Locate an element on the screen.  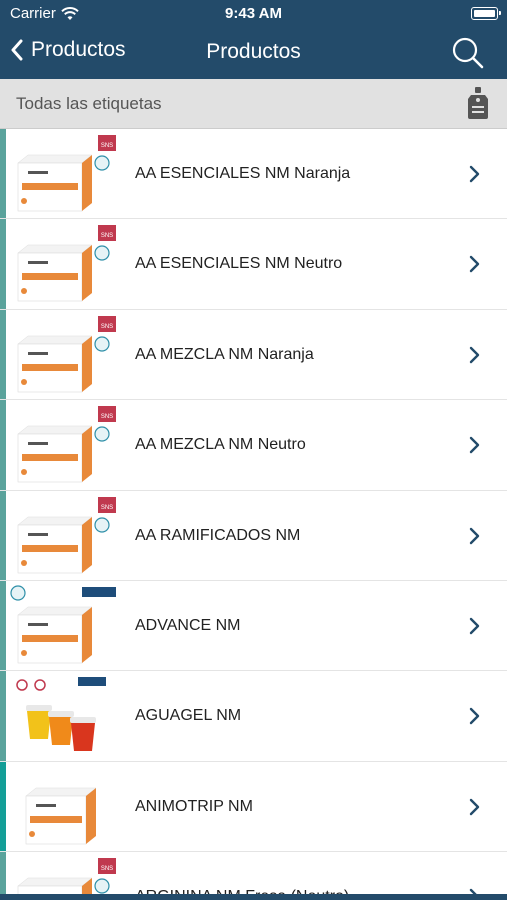
page-title: Productos is located at coordinates (253, 51).